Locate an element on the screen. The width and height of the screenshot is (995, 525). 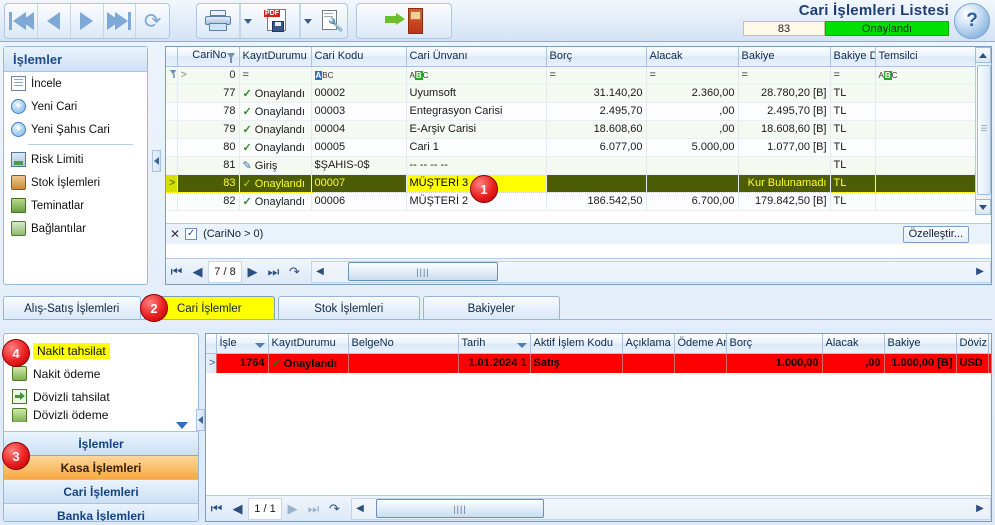
cell-bakiye: 2.495,70 [B] is located at coordinates (784, 111).